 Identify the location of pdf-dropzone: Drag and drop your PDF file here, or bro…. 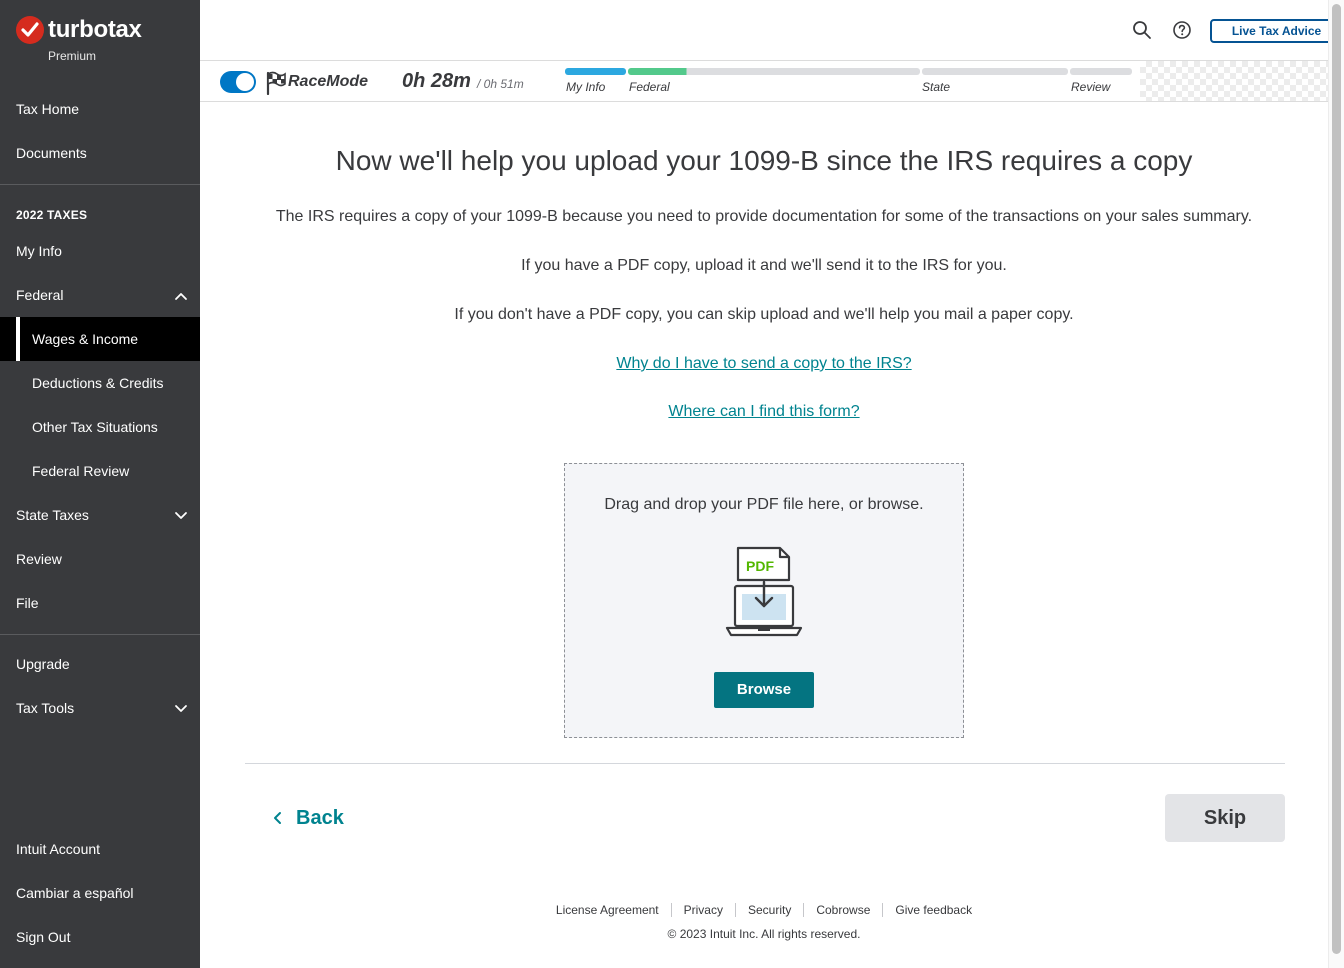
(764, 600).